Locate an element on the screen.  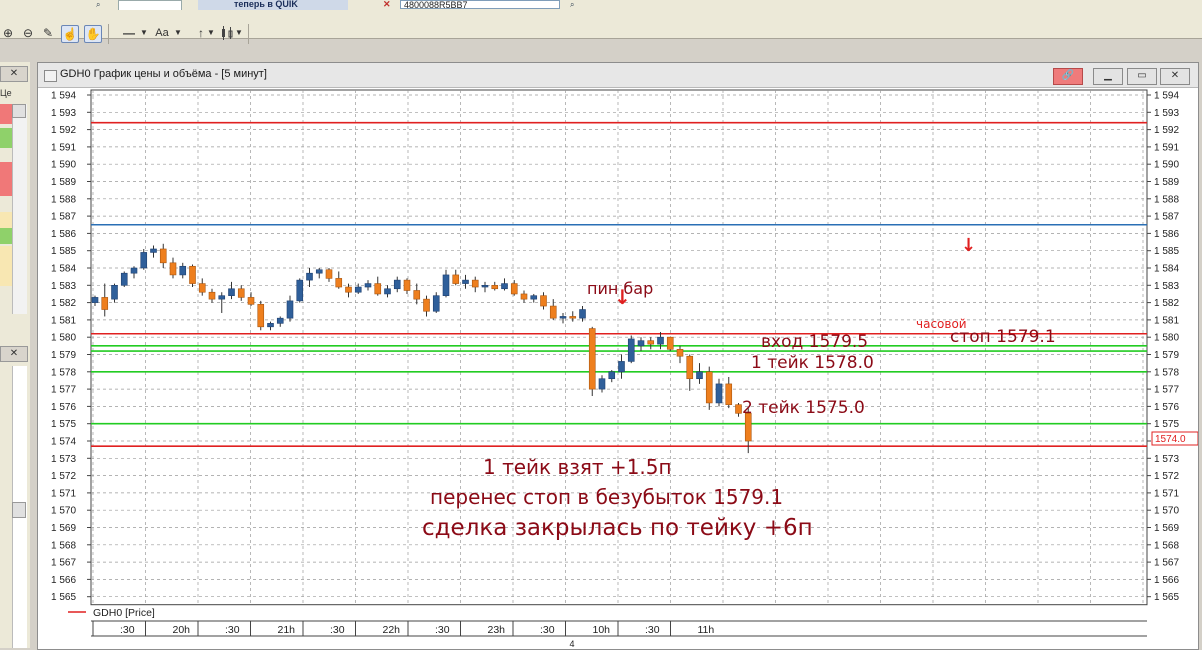
drawing-toolbar: ⊕ ⊖ ✎ ☝ ✋ — ▼ Aa ▼ ↑ ▼ ▼ is located at coordinates (601, 27).